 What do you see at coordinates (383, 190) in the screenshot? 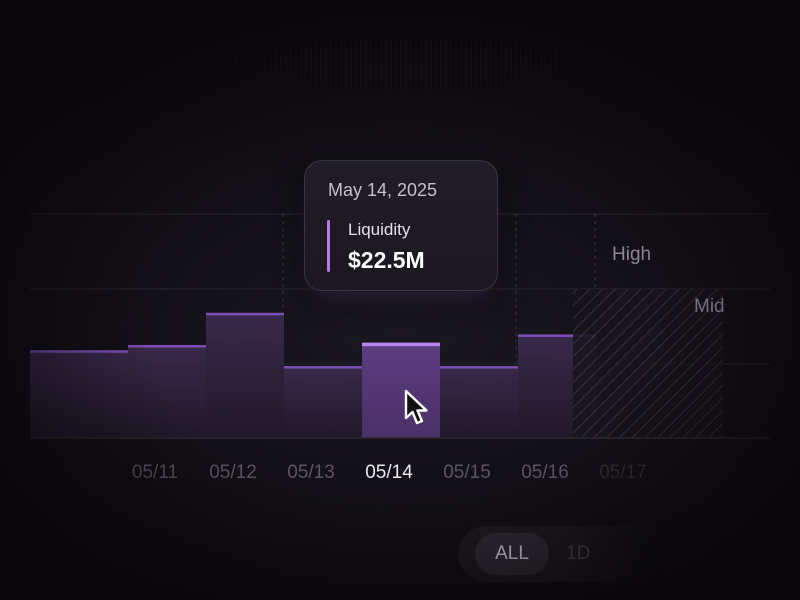
I see `tooltip-date: May 14, 2025` at bounding box center [383, 190].